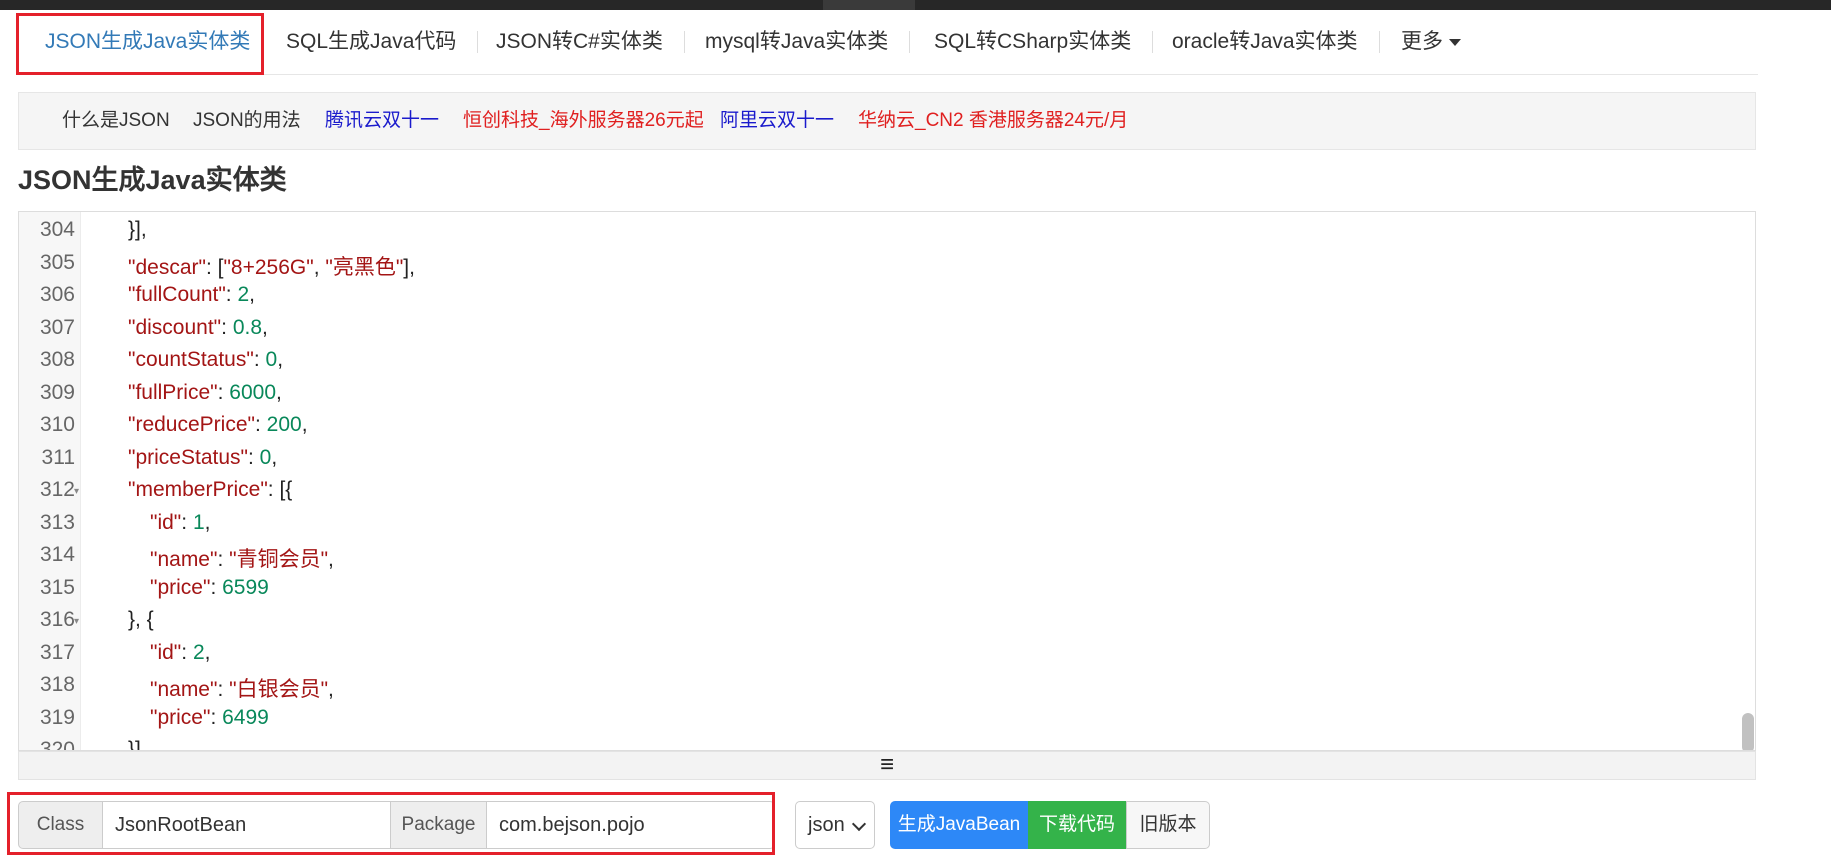  I want to click on tab-label: mysql转Java实体类, so click(797, 41).